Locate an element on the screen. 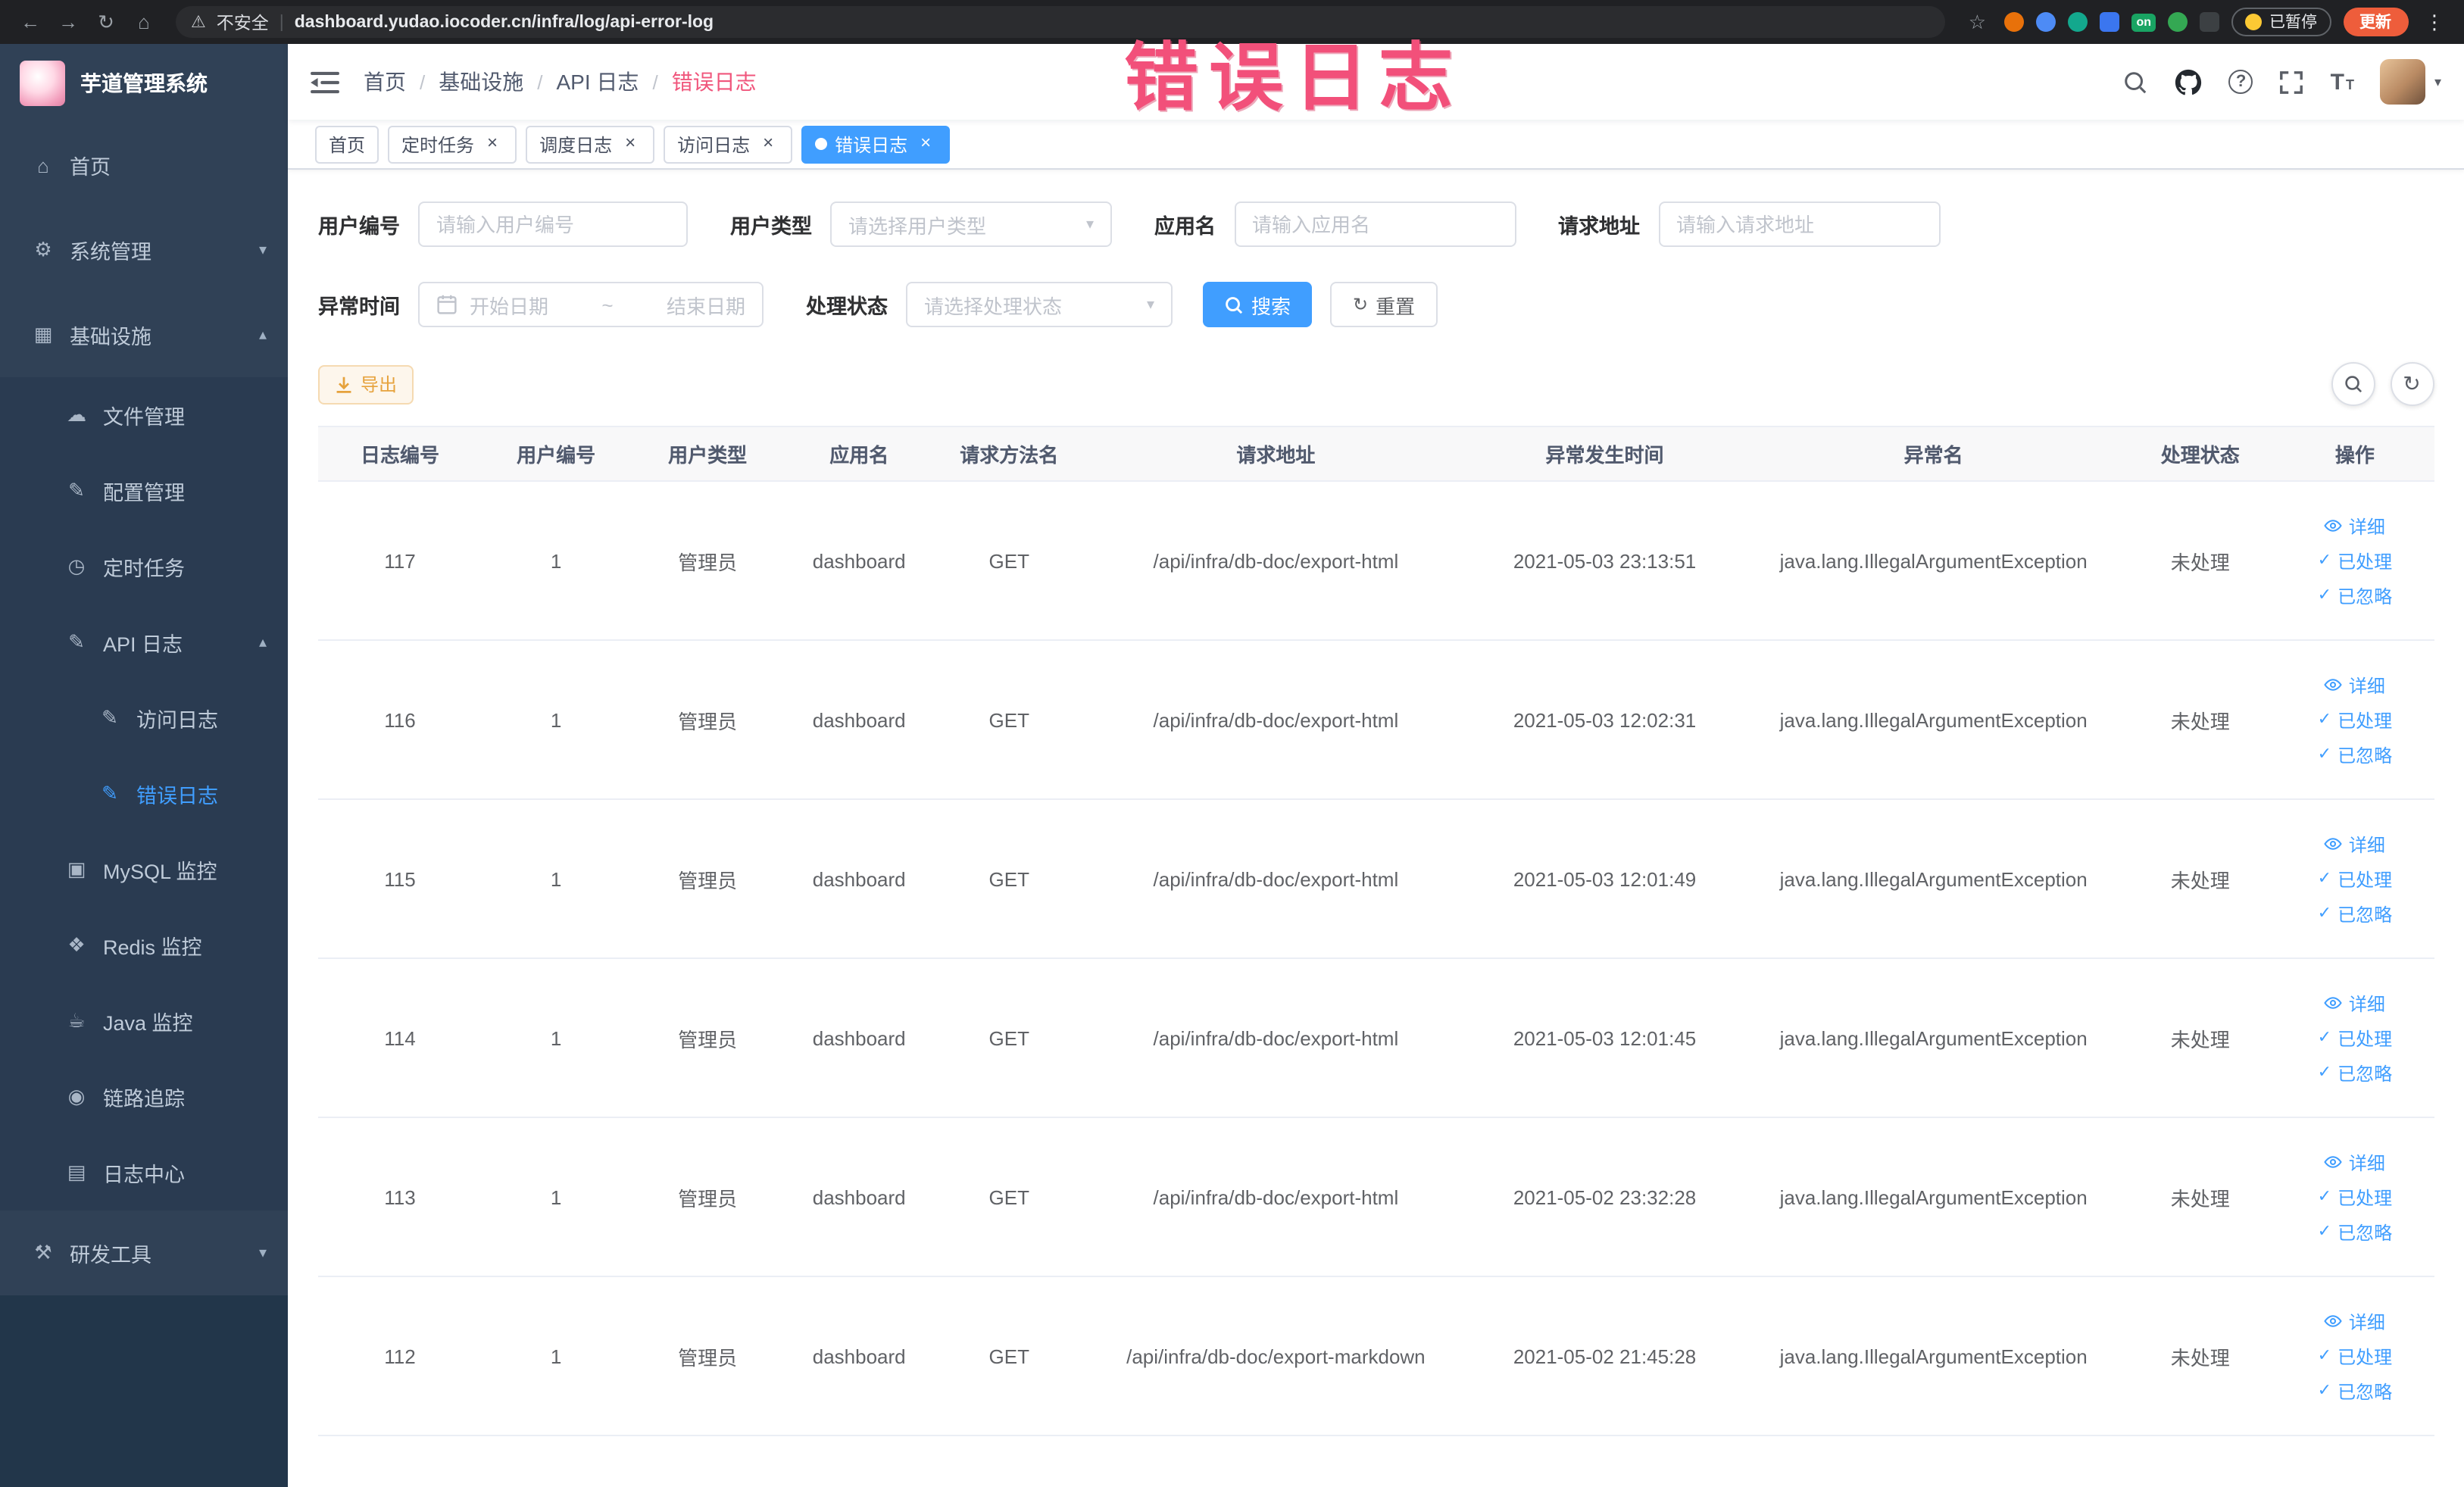 This screenshot has width=2464, height=1487. refresh-table-button: ↻ is located at coordinates (2412, 384).